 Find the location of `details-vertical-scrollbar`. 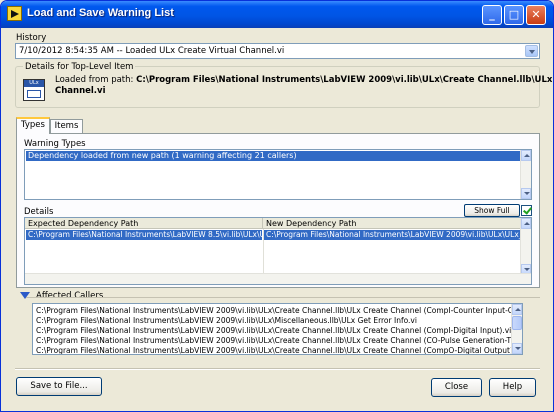

details-vertical-scrollbar is located at coordinates (525, 246).